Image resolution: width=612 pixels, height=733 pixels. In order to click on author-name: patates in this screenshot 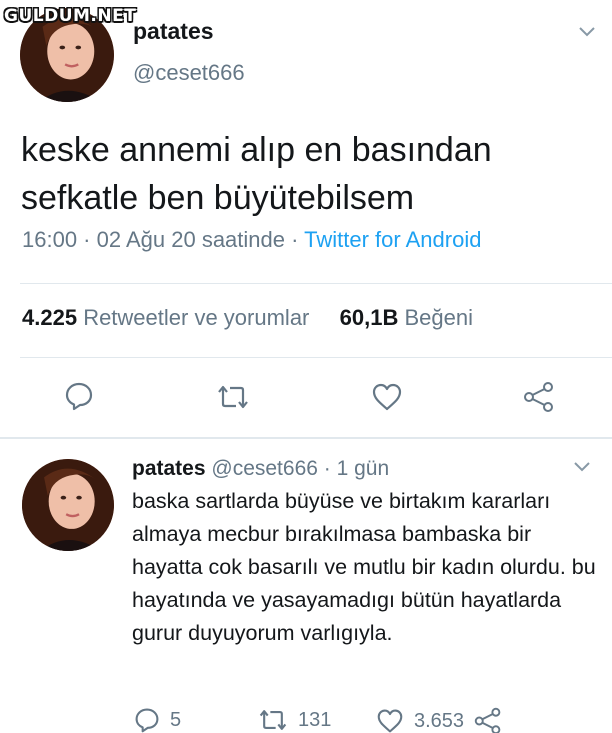, I will do `click(173, 31)`.